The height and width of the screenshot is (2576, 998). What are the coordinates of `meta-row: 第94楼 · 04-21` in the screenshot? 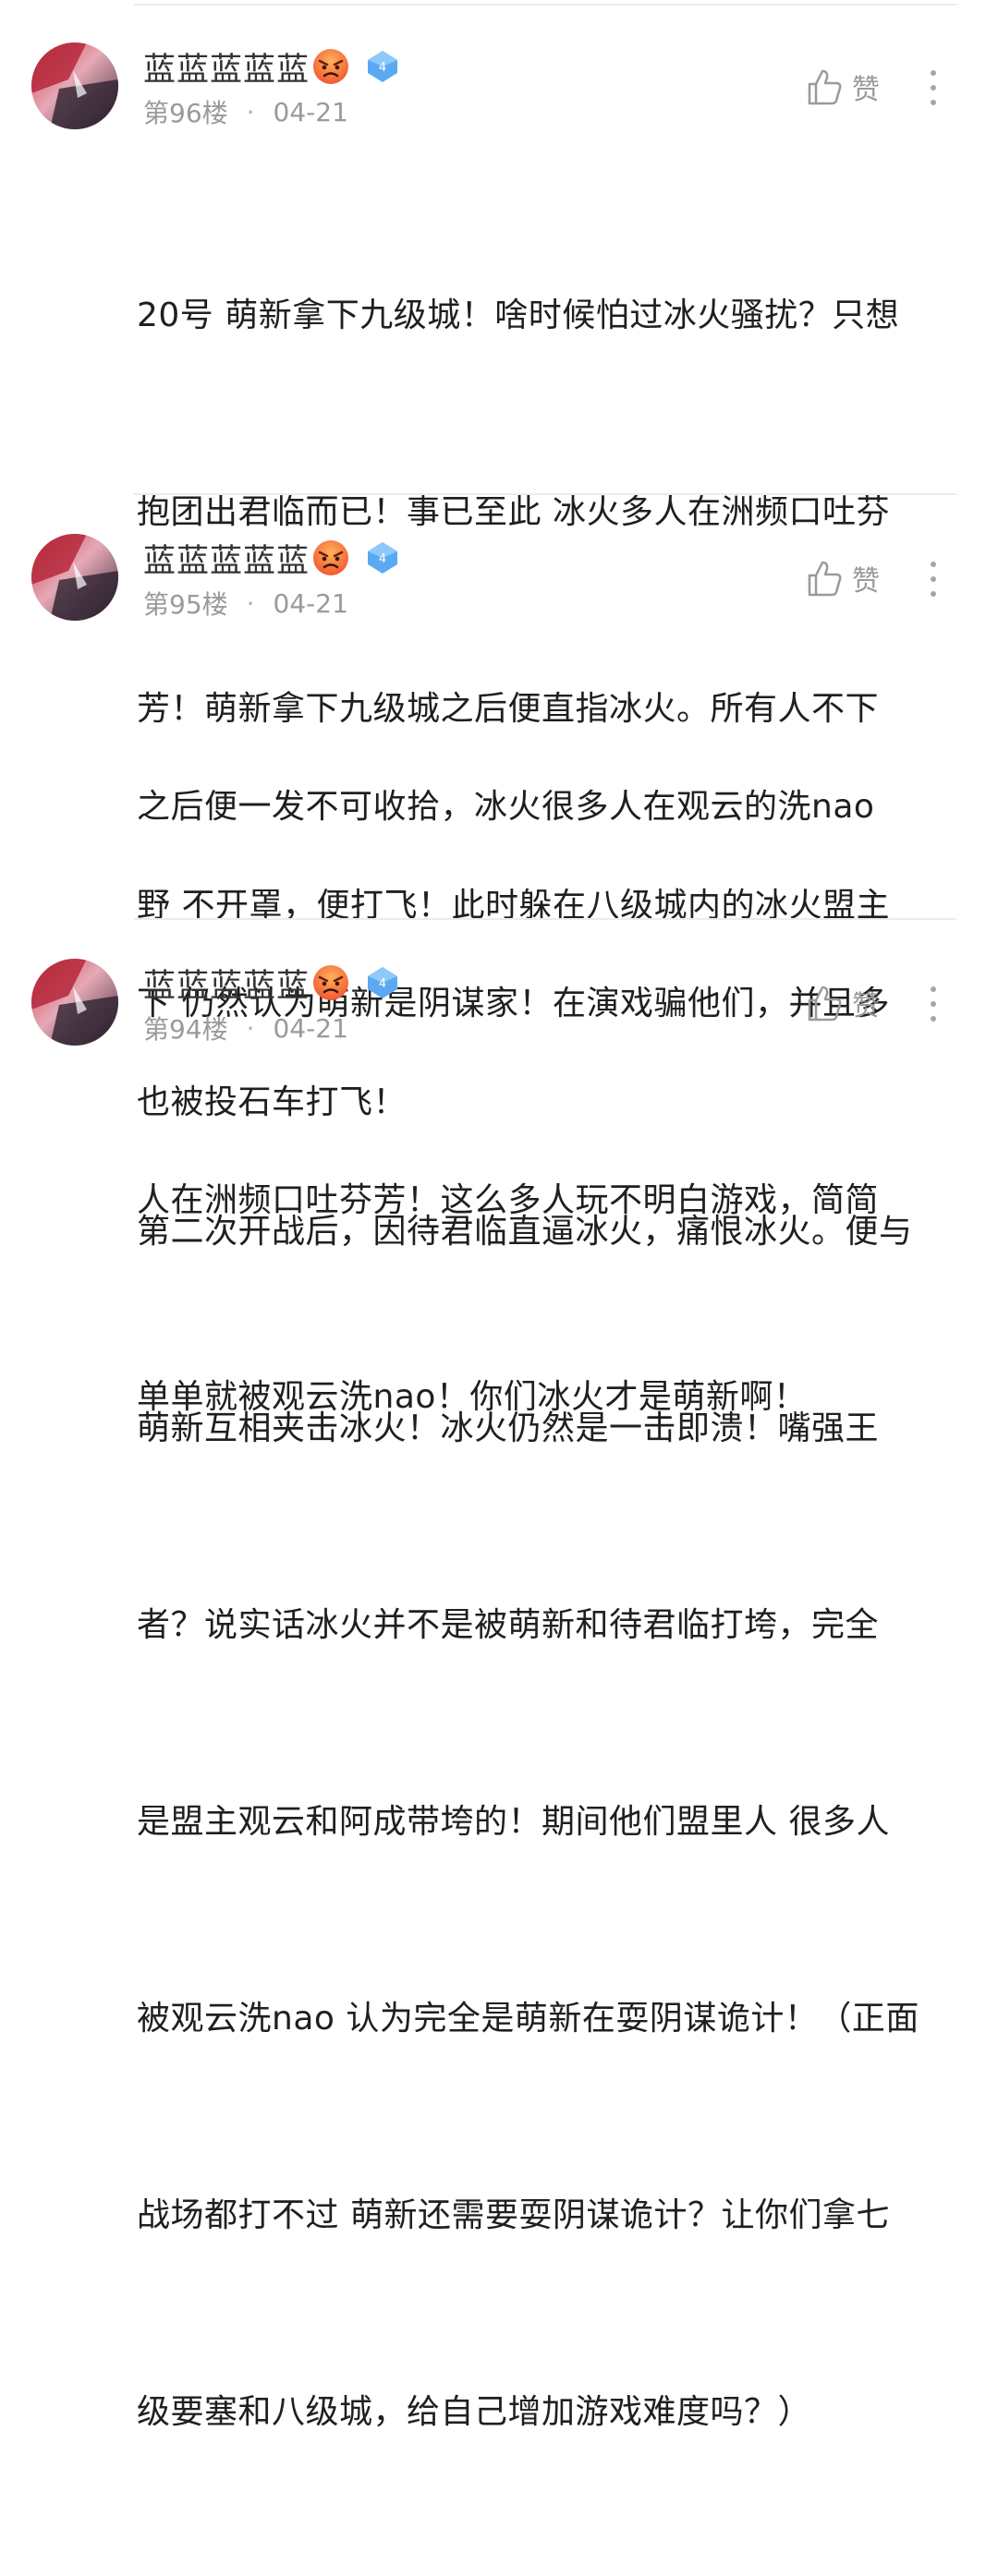 It's located at (245, 1028).